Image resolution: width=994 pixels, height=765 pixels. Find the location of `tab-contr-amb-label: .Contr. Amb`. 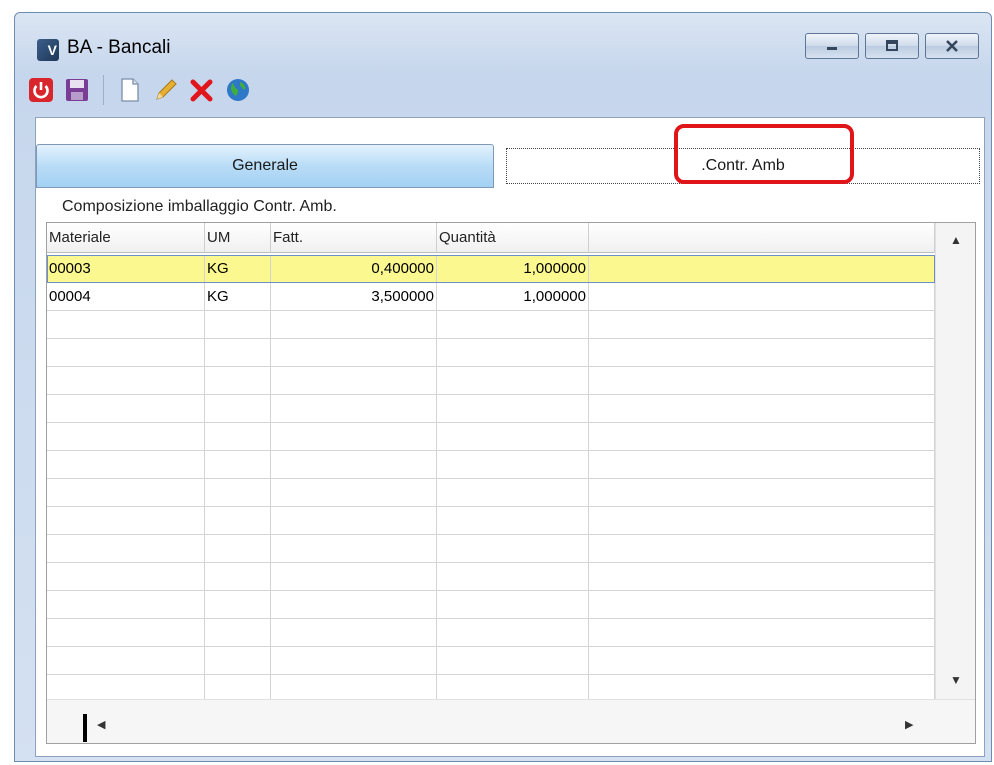

tab-contr-amb-label: .Contr. Amb is located at coordinates (743, 165).